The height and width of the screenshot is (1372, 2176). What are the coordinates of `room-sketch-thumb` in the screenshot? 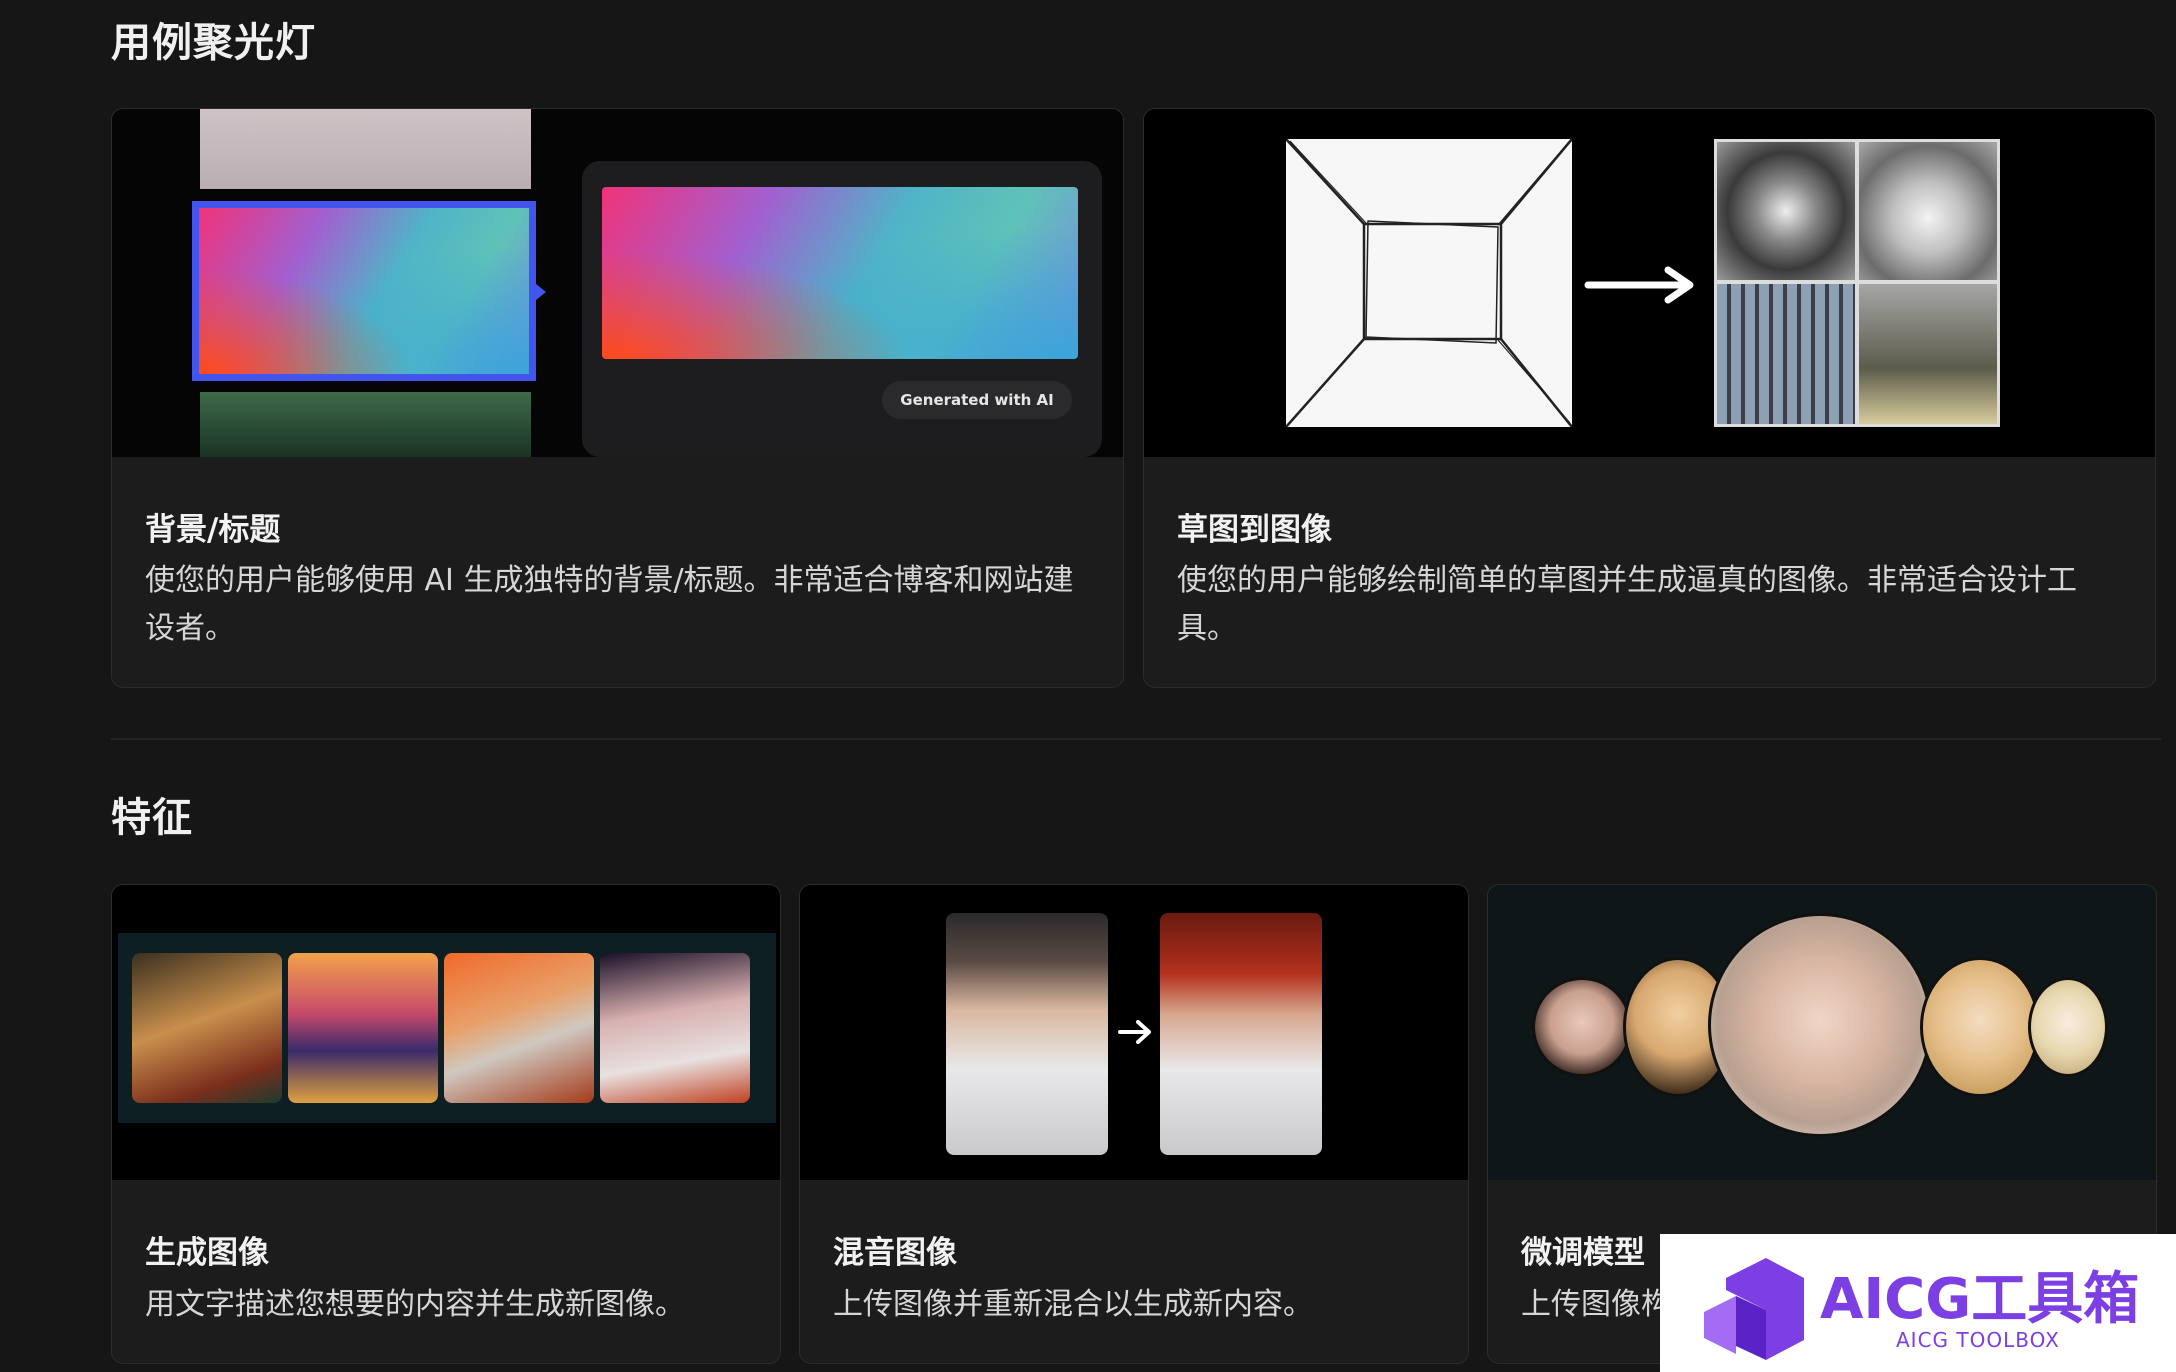 It's located at (1429, 283).